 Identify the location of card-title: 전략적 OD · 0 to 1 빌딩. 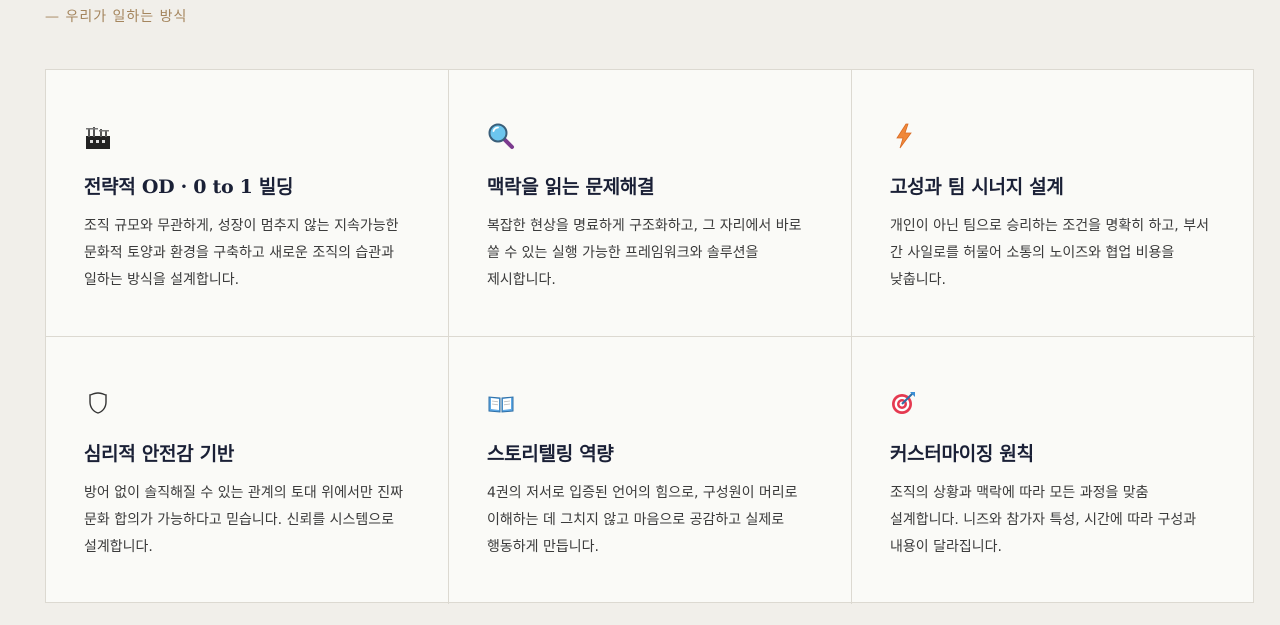
(189, 187).